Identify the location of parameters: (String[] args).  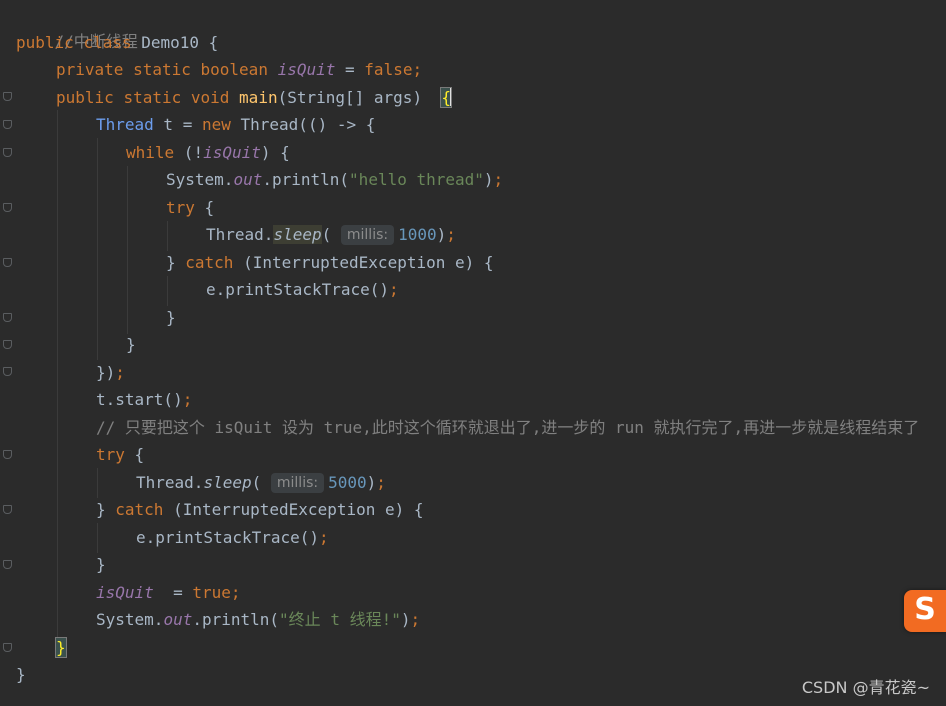
(359, 97).